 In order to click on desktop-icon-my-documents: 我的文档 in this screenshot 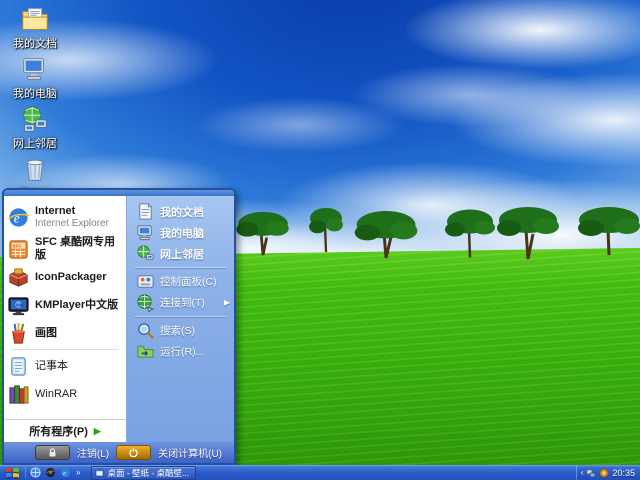, I will do `click(35, 27)`.